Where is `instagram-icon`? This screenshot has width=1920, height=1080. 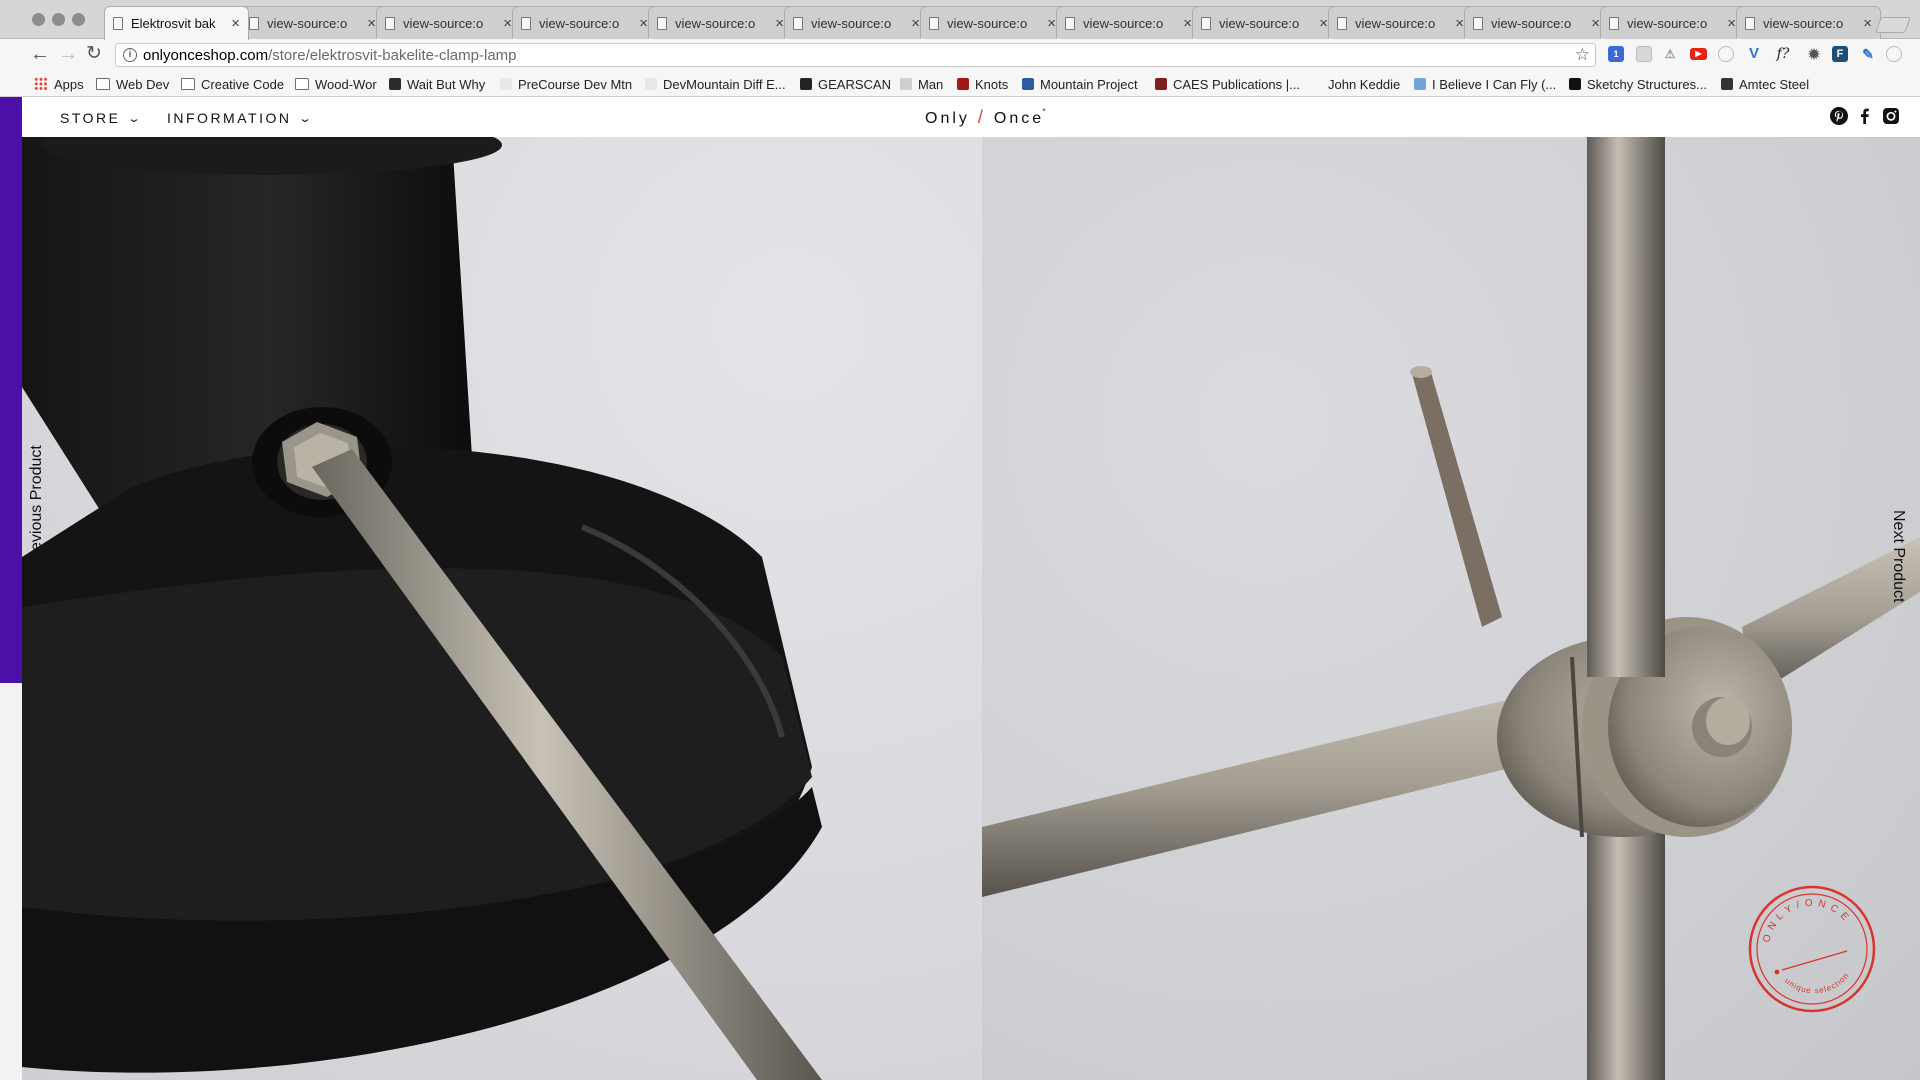
instagram-icon is located at coordinates (1891, 116).